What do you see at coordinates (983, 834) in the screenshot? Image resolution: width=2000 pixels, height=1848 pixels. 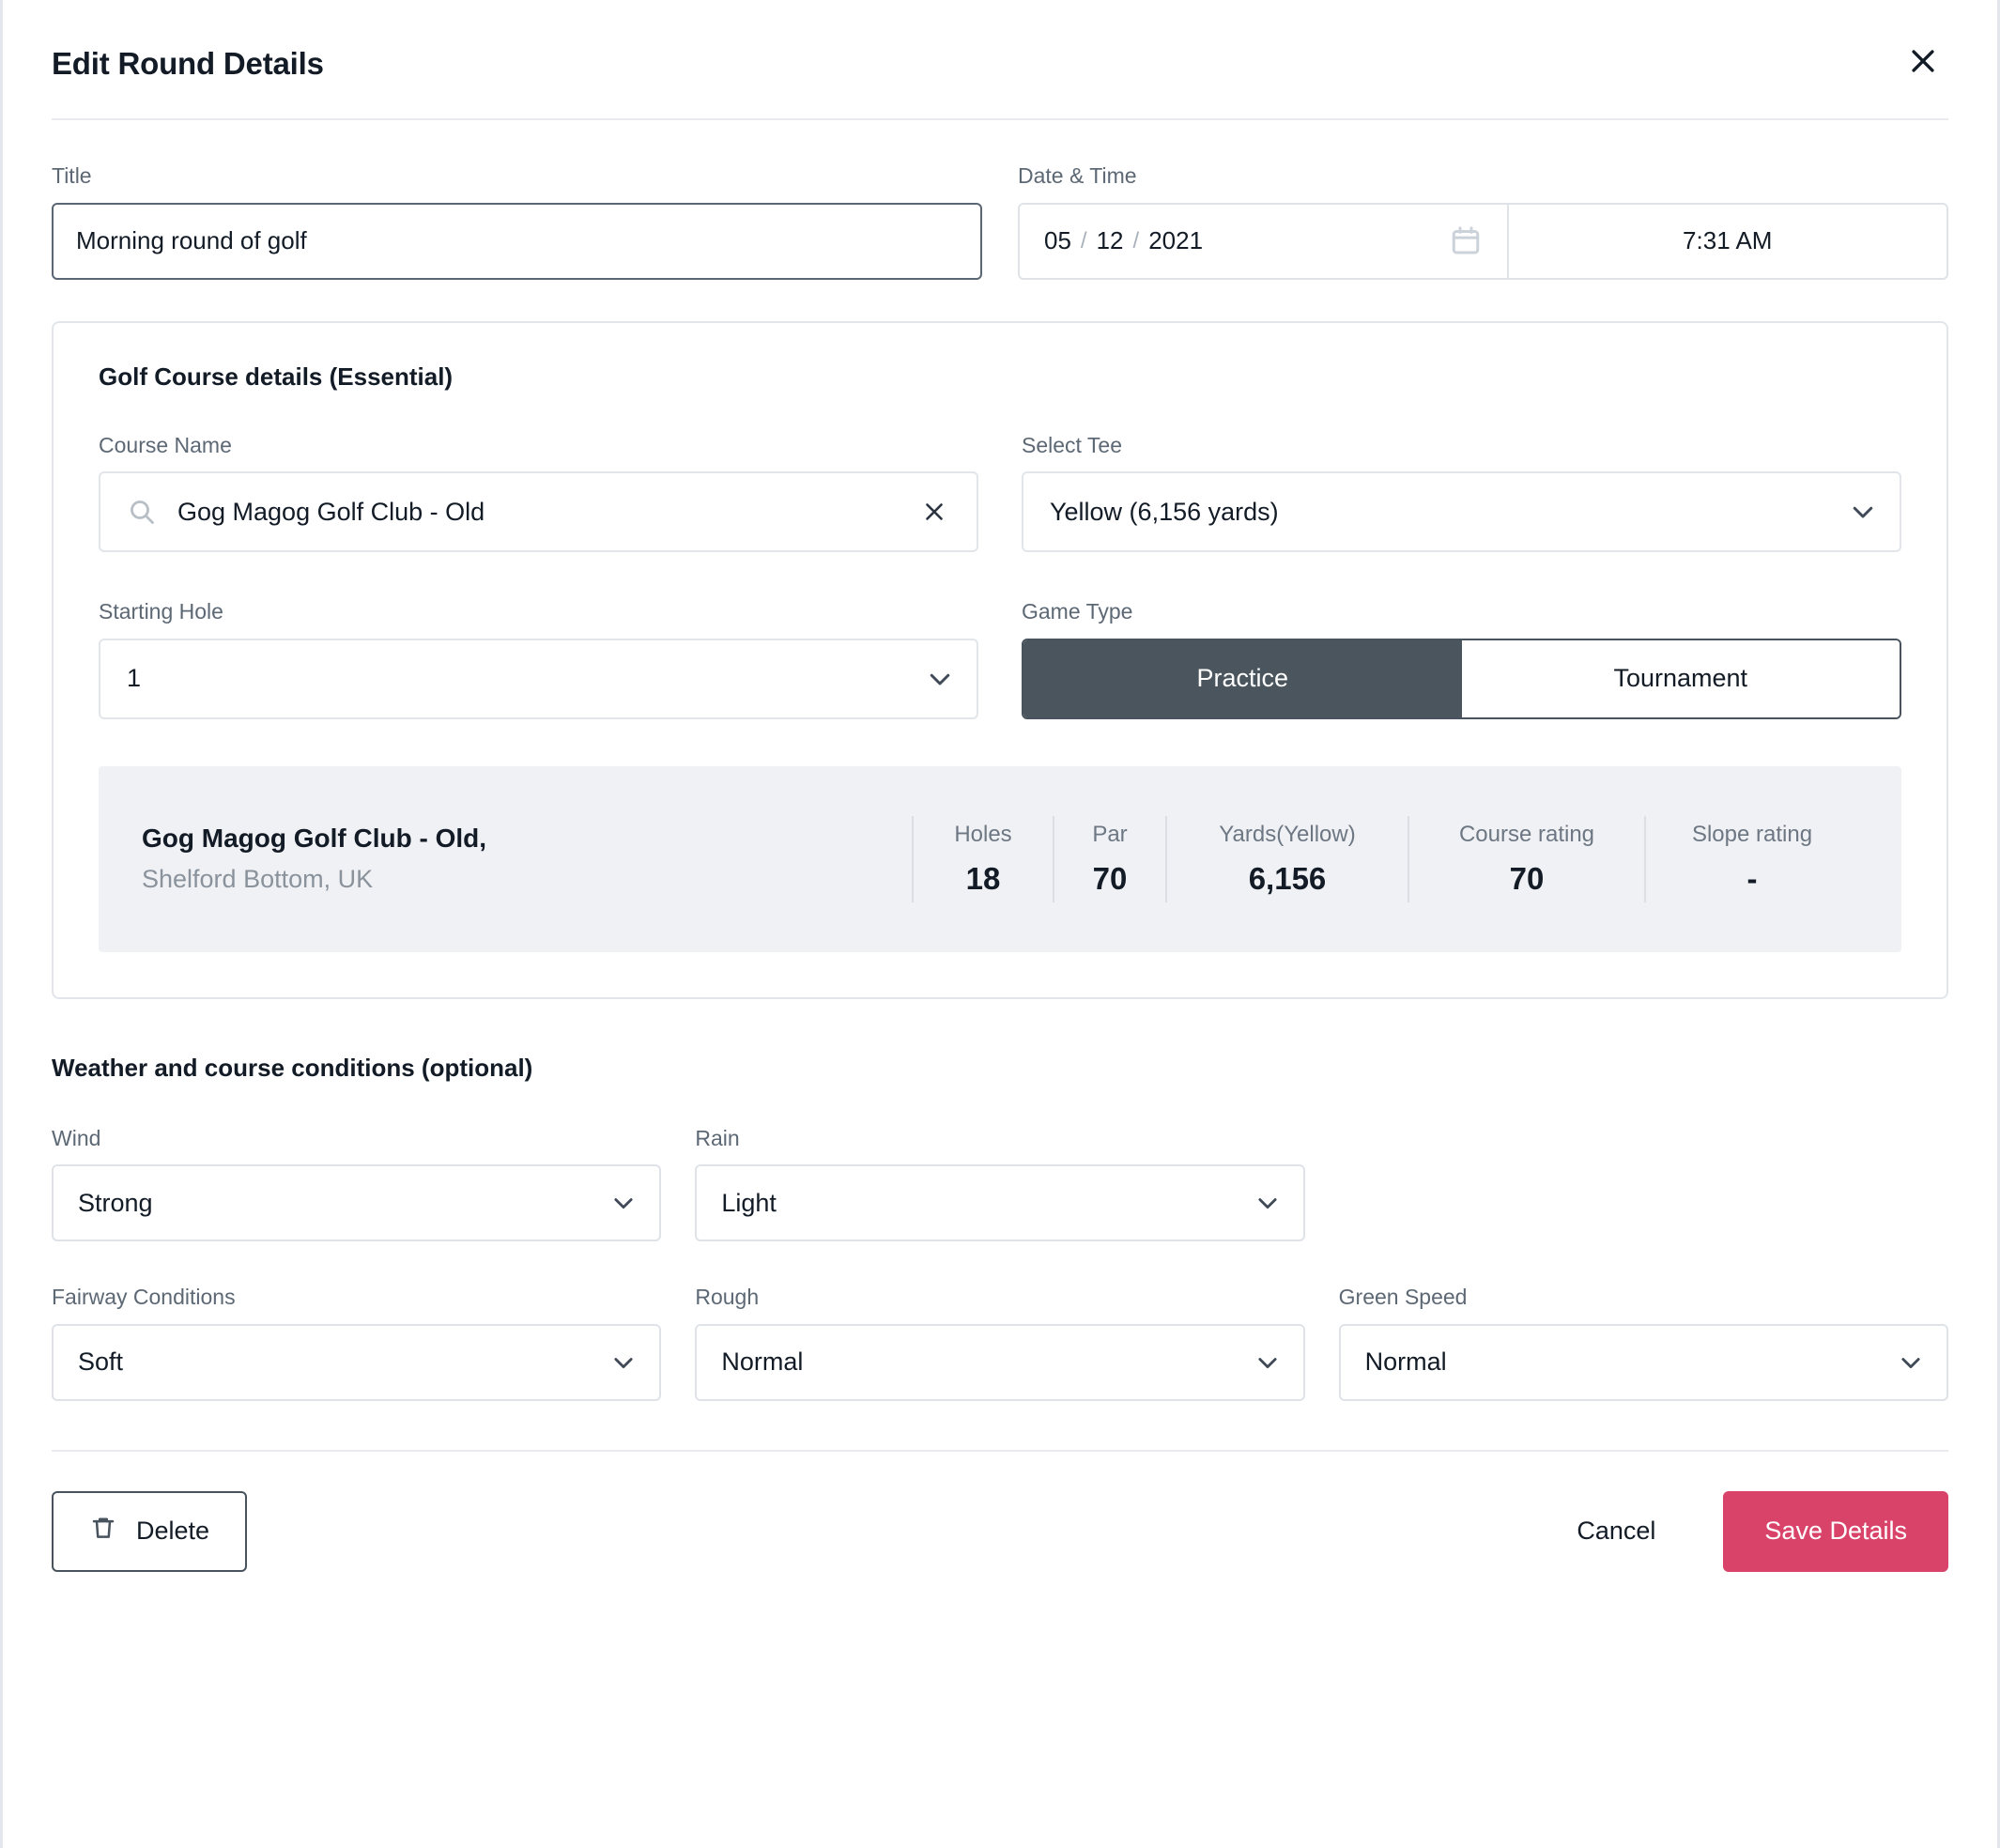 I see `stat-holes-label: Holes` at bounding box center [983, 834].